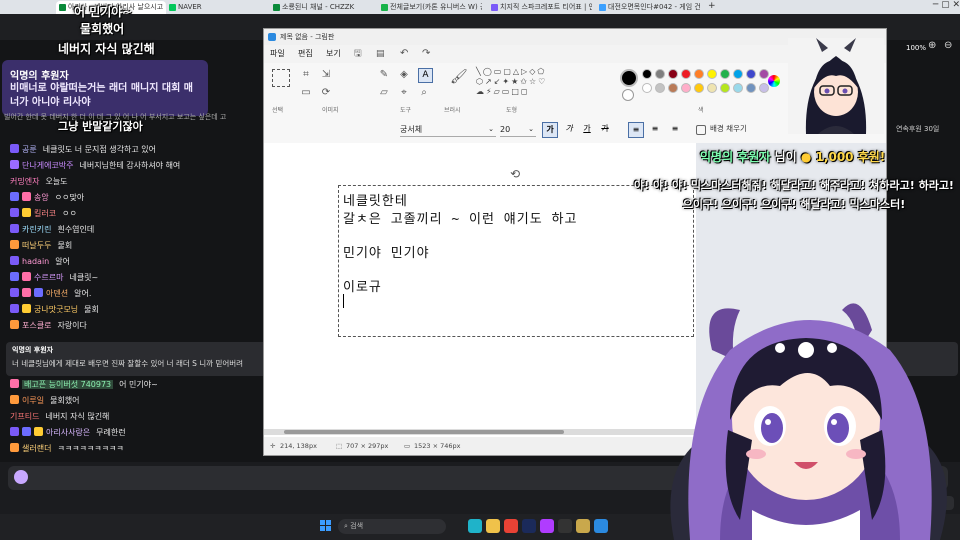  I want to click on font-name-select: 궁서체 ⌄, so click(448, 130).